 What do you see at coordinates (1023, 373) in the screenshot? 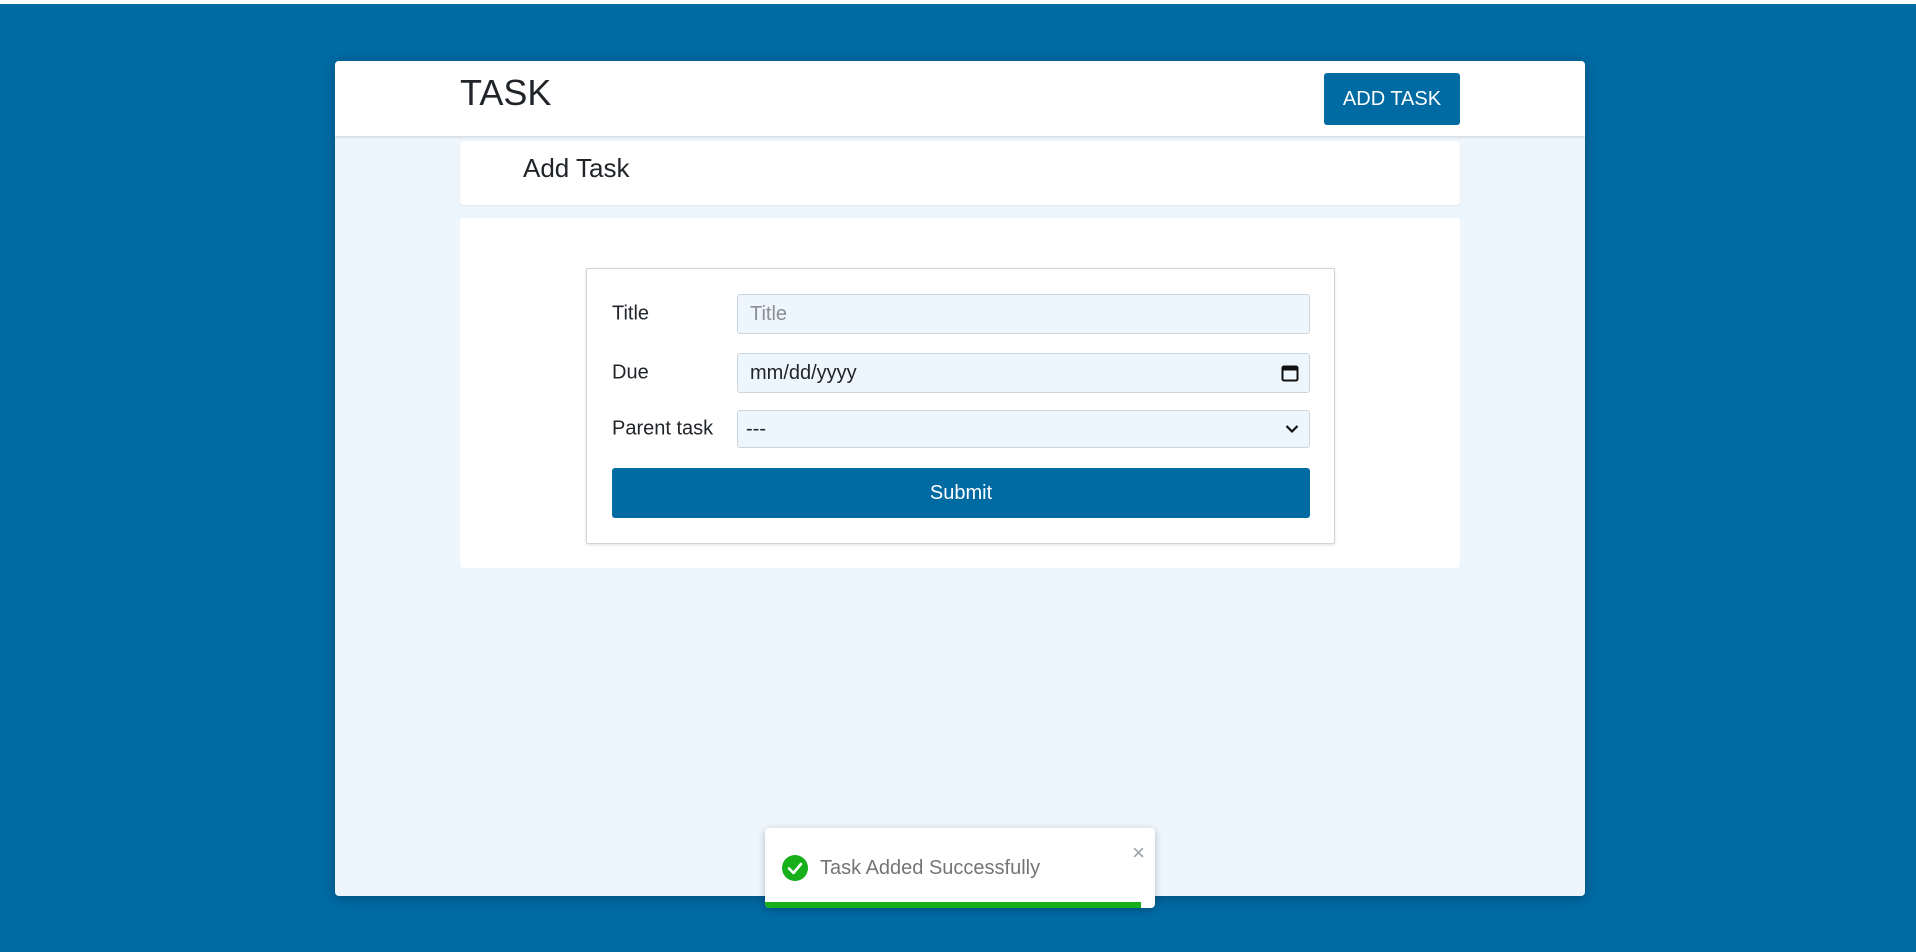
I see `due-date-input: mm/dd/yyyy` at bounding box center [1023, 373].